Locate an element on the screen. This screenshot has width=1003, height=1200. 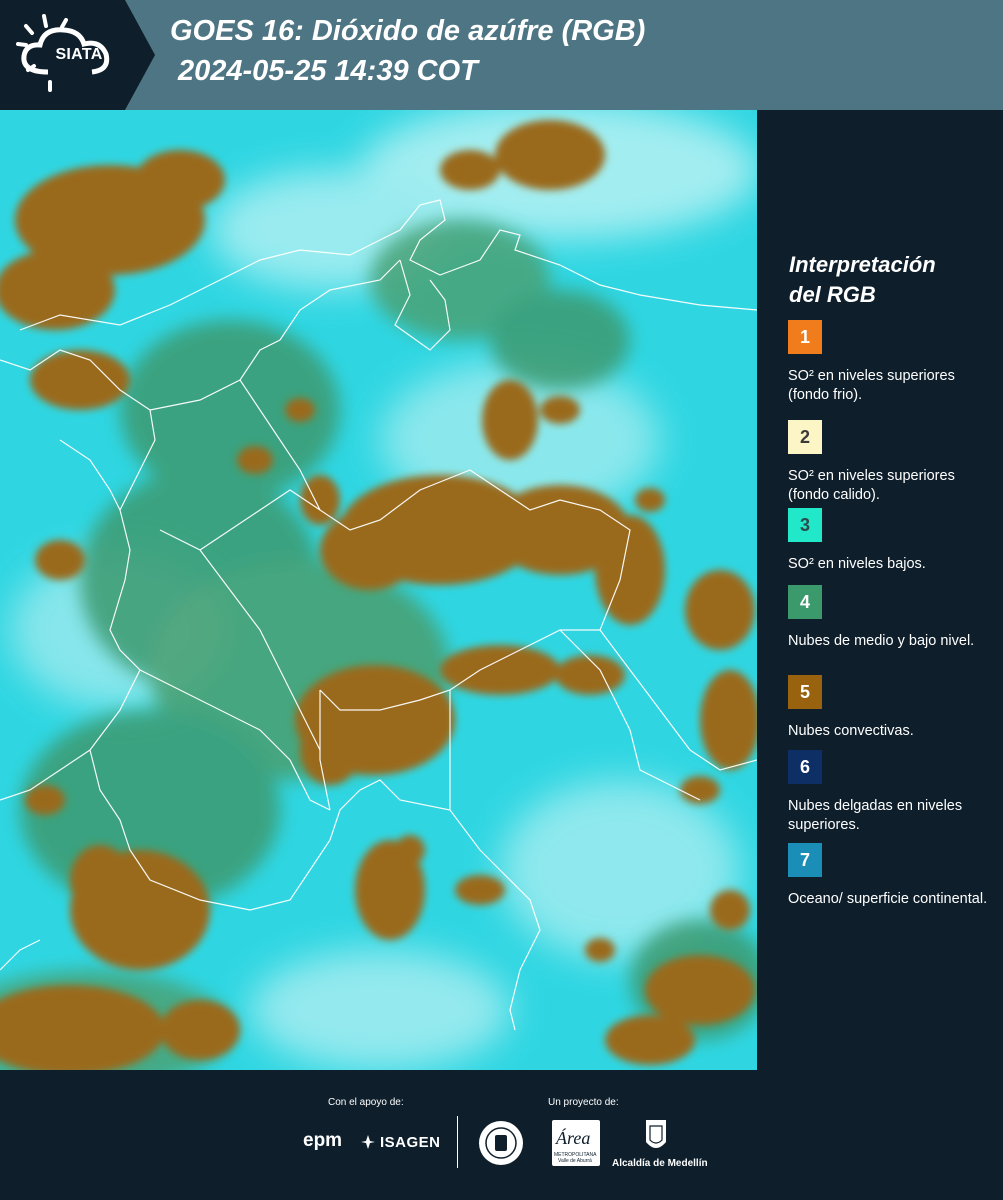
legend-swatch-4: 4 is located at coordinates (805, 602).